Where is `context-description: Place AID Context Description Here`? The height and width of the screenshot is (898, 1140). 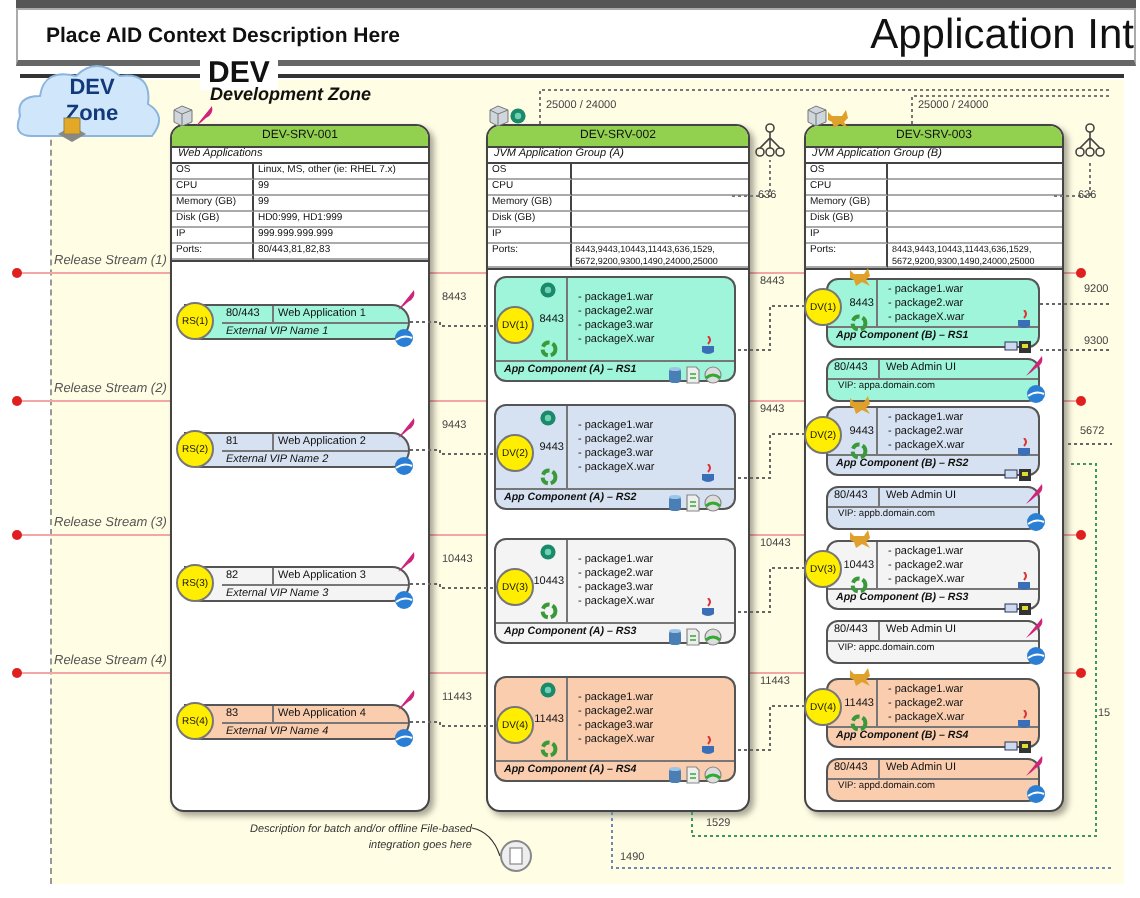
context-description: Place AID Context Description Here is located at coordinates (223, 35).